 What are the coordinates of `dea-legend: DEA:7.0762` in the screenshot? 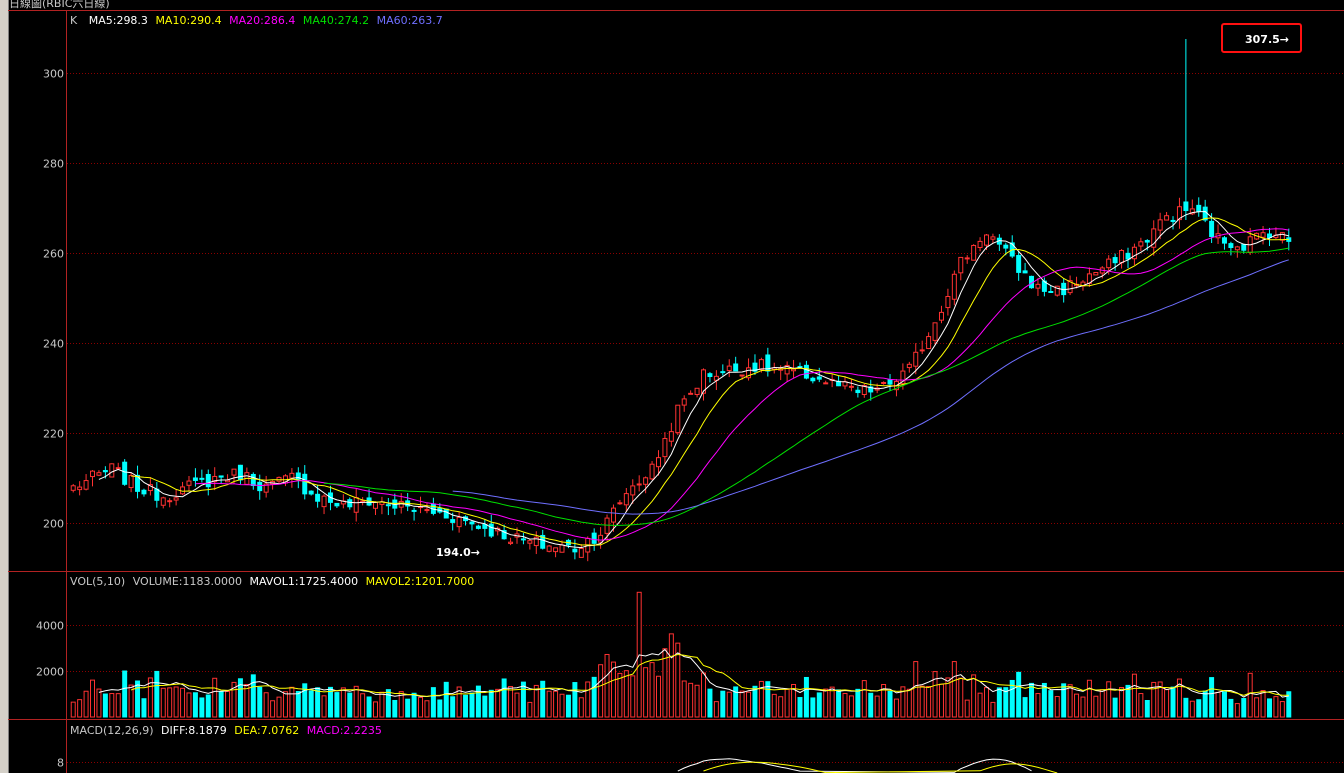 It's located at (266, 730).